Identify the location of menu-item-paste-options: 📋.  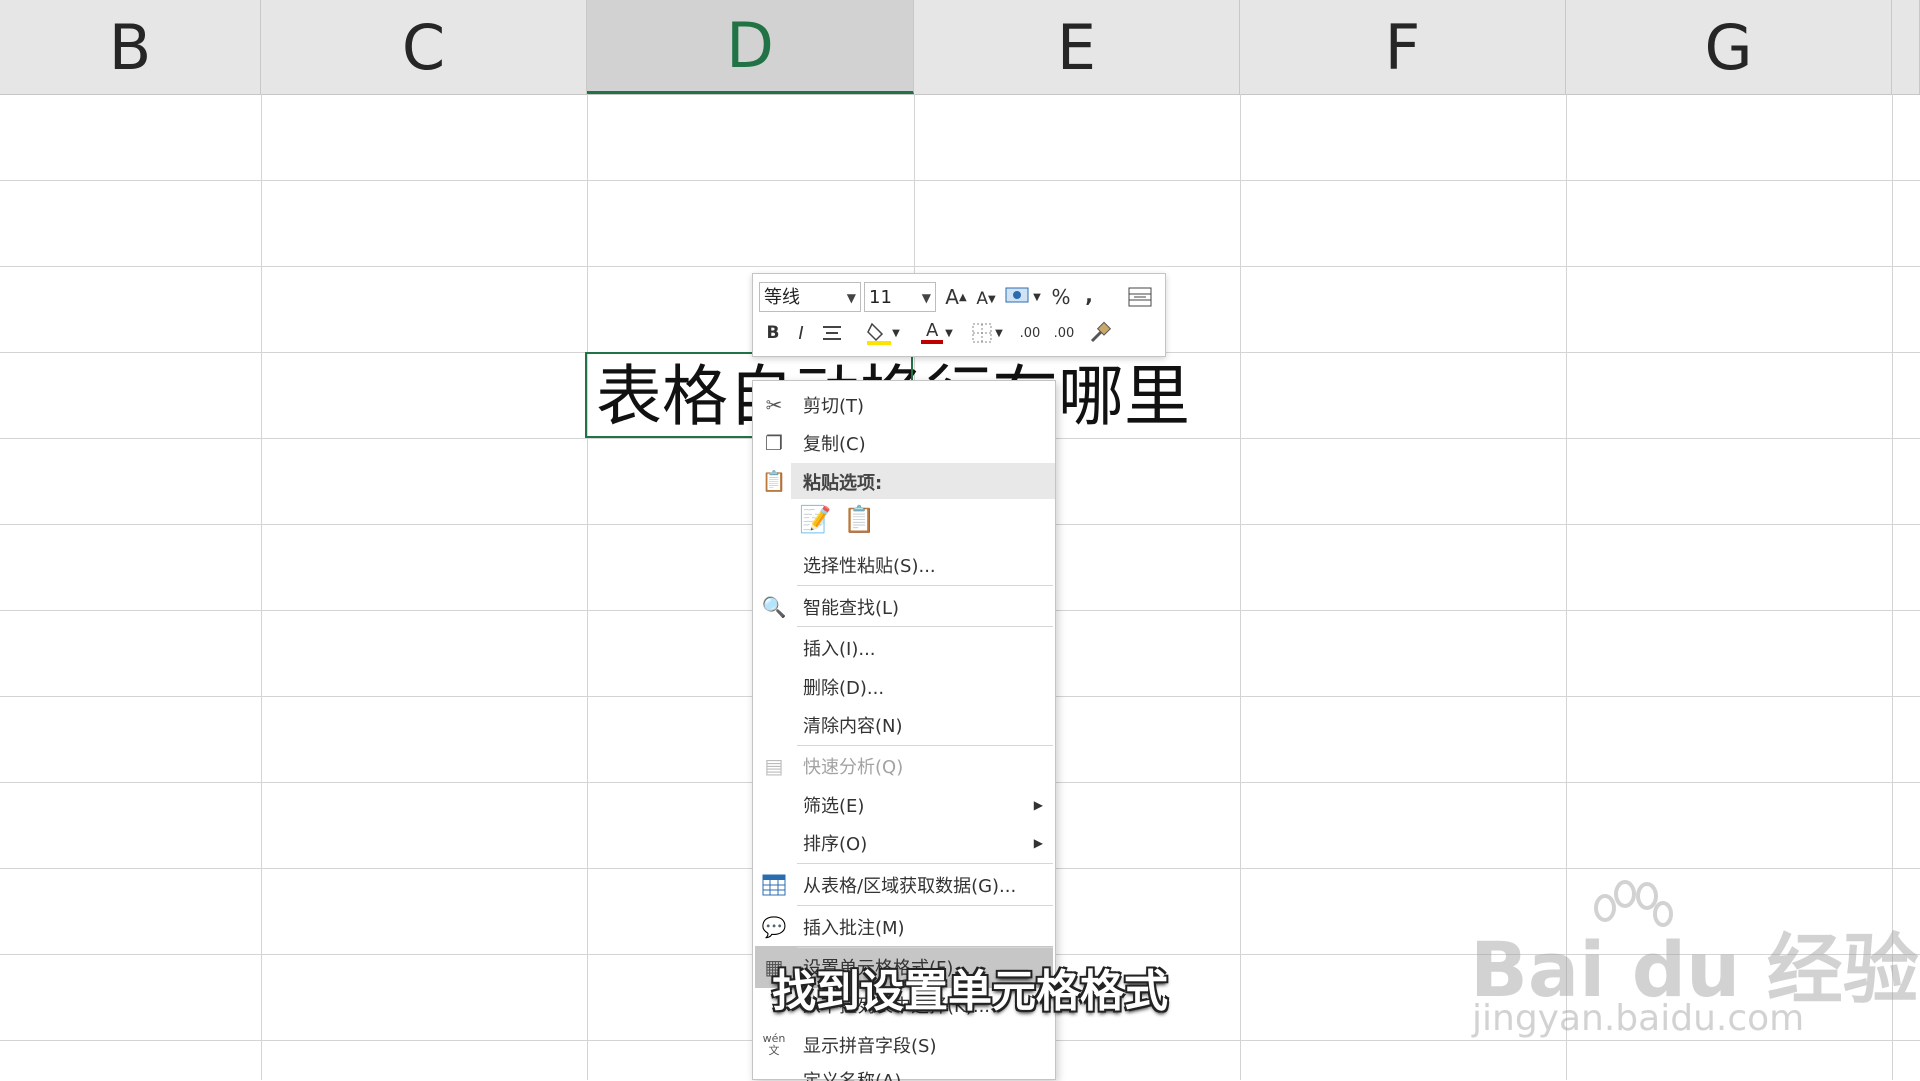
(904, 481).